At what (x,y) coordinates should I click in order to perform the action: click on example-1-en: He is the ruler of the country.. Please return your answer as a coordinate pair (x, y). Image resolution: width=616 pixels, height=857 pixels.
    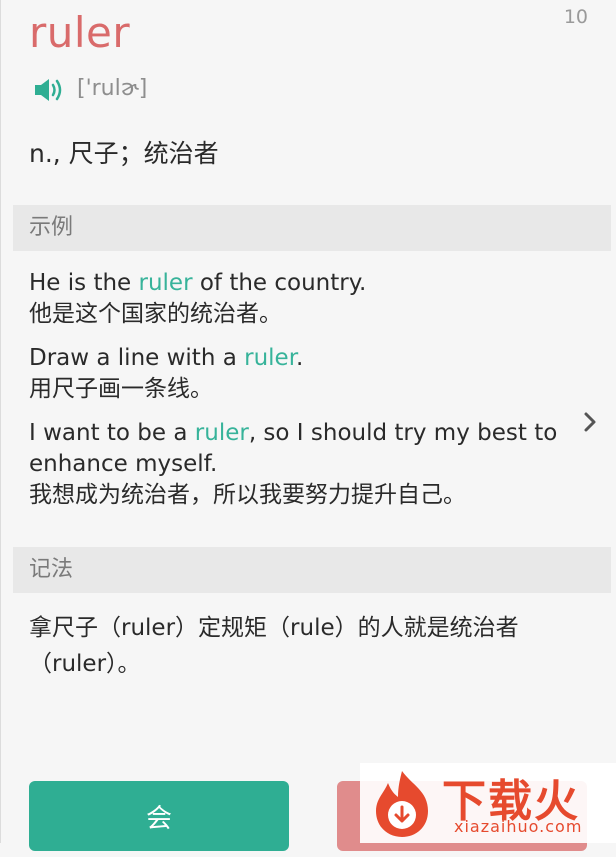
    Looking at the image, I should click on (198, 283).